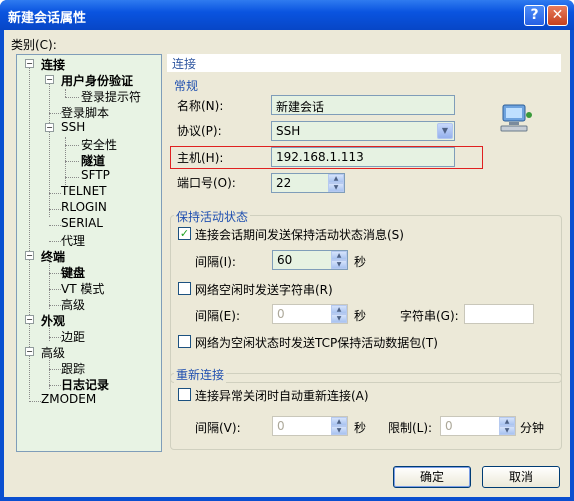 Image resolution: width=574 pixels, height=501 pixels. What do you see at coordinates (53, 352) in the screenshot?
I see `tree-item-advanced: 高级` at bounding box center [53, 352].